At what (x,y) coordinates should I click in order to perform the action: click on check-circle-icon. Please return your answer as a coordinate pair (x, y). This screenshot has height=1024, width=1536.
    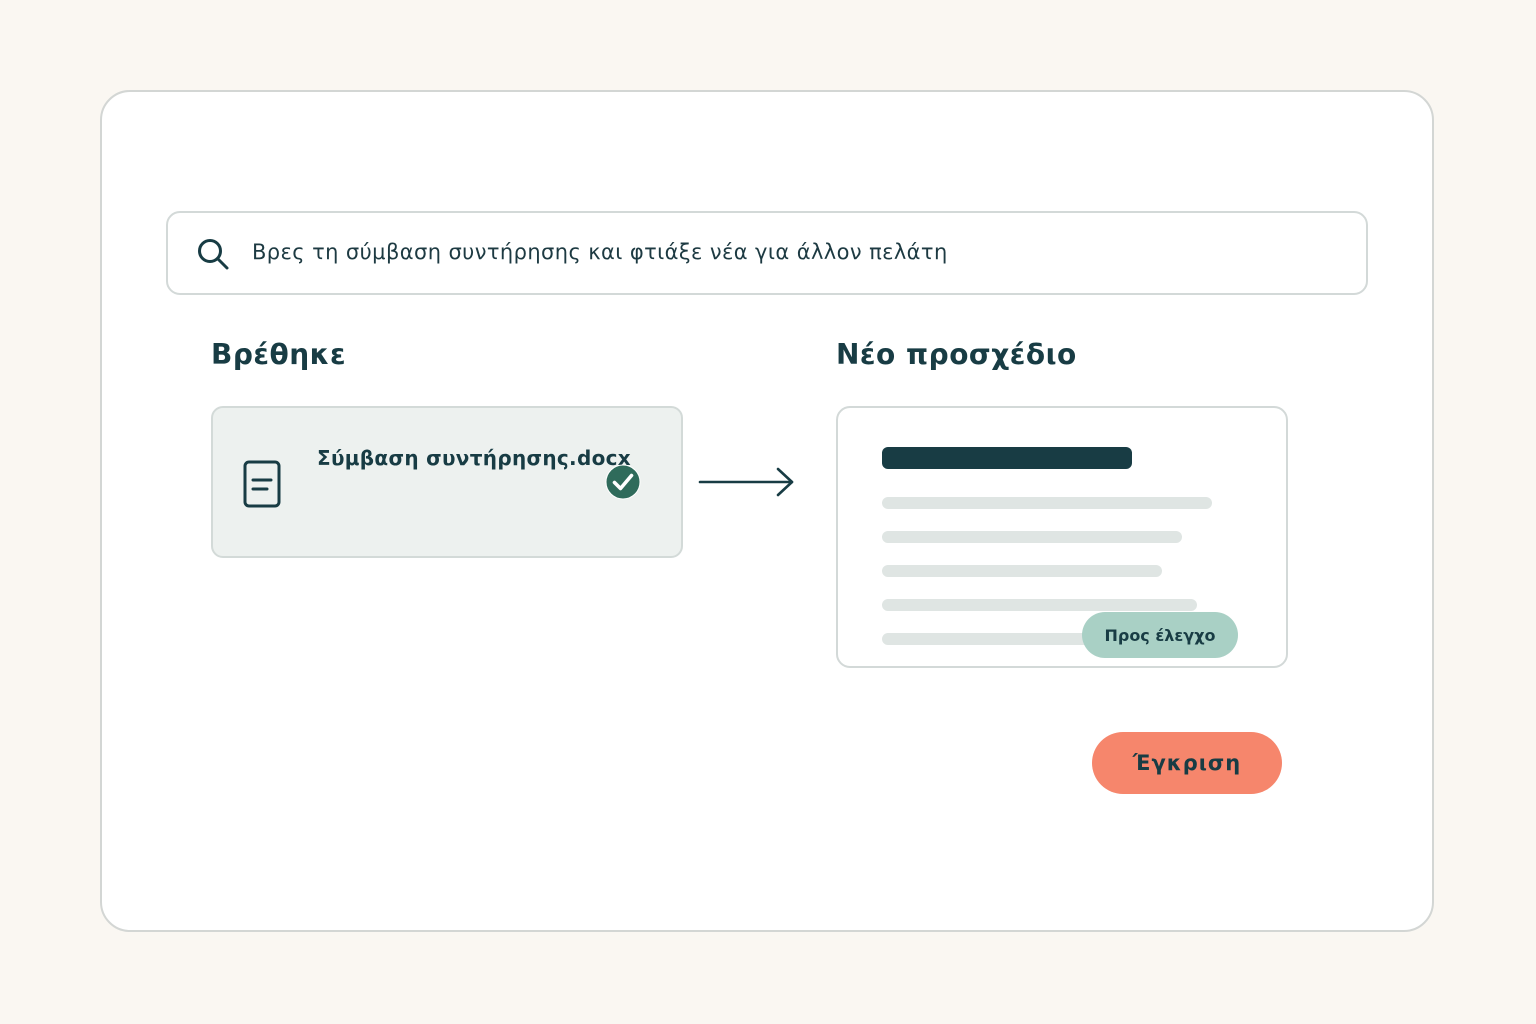
    Looking at the image, I should click on (623, 482).